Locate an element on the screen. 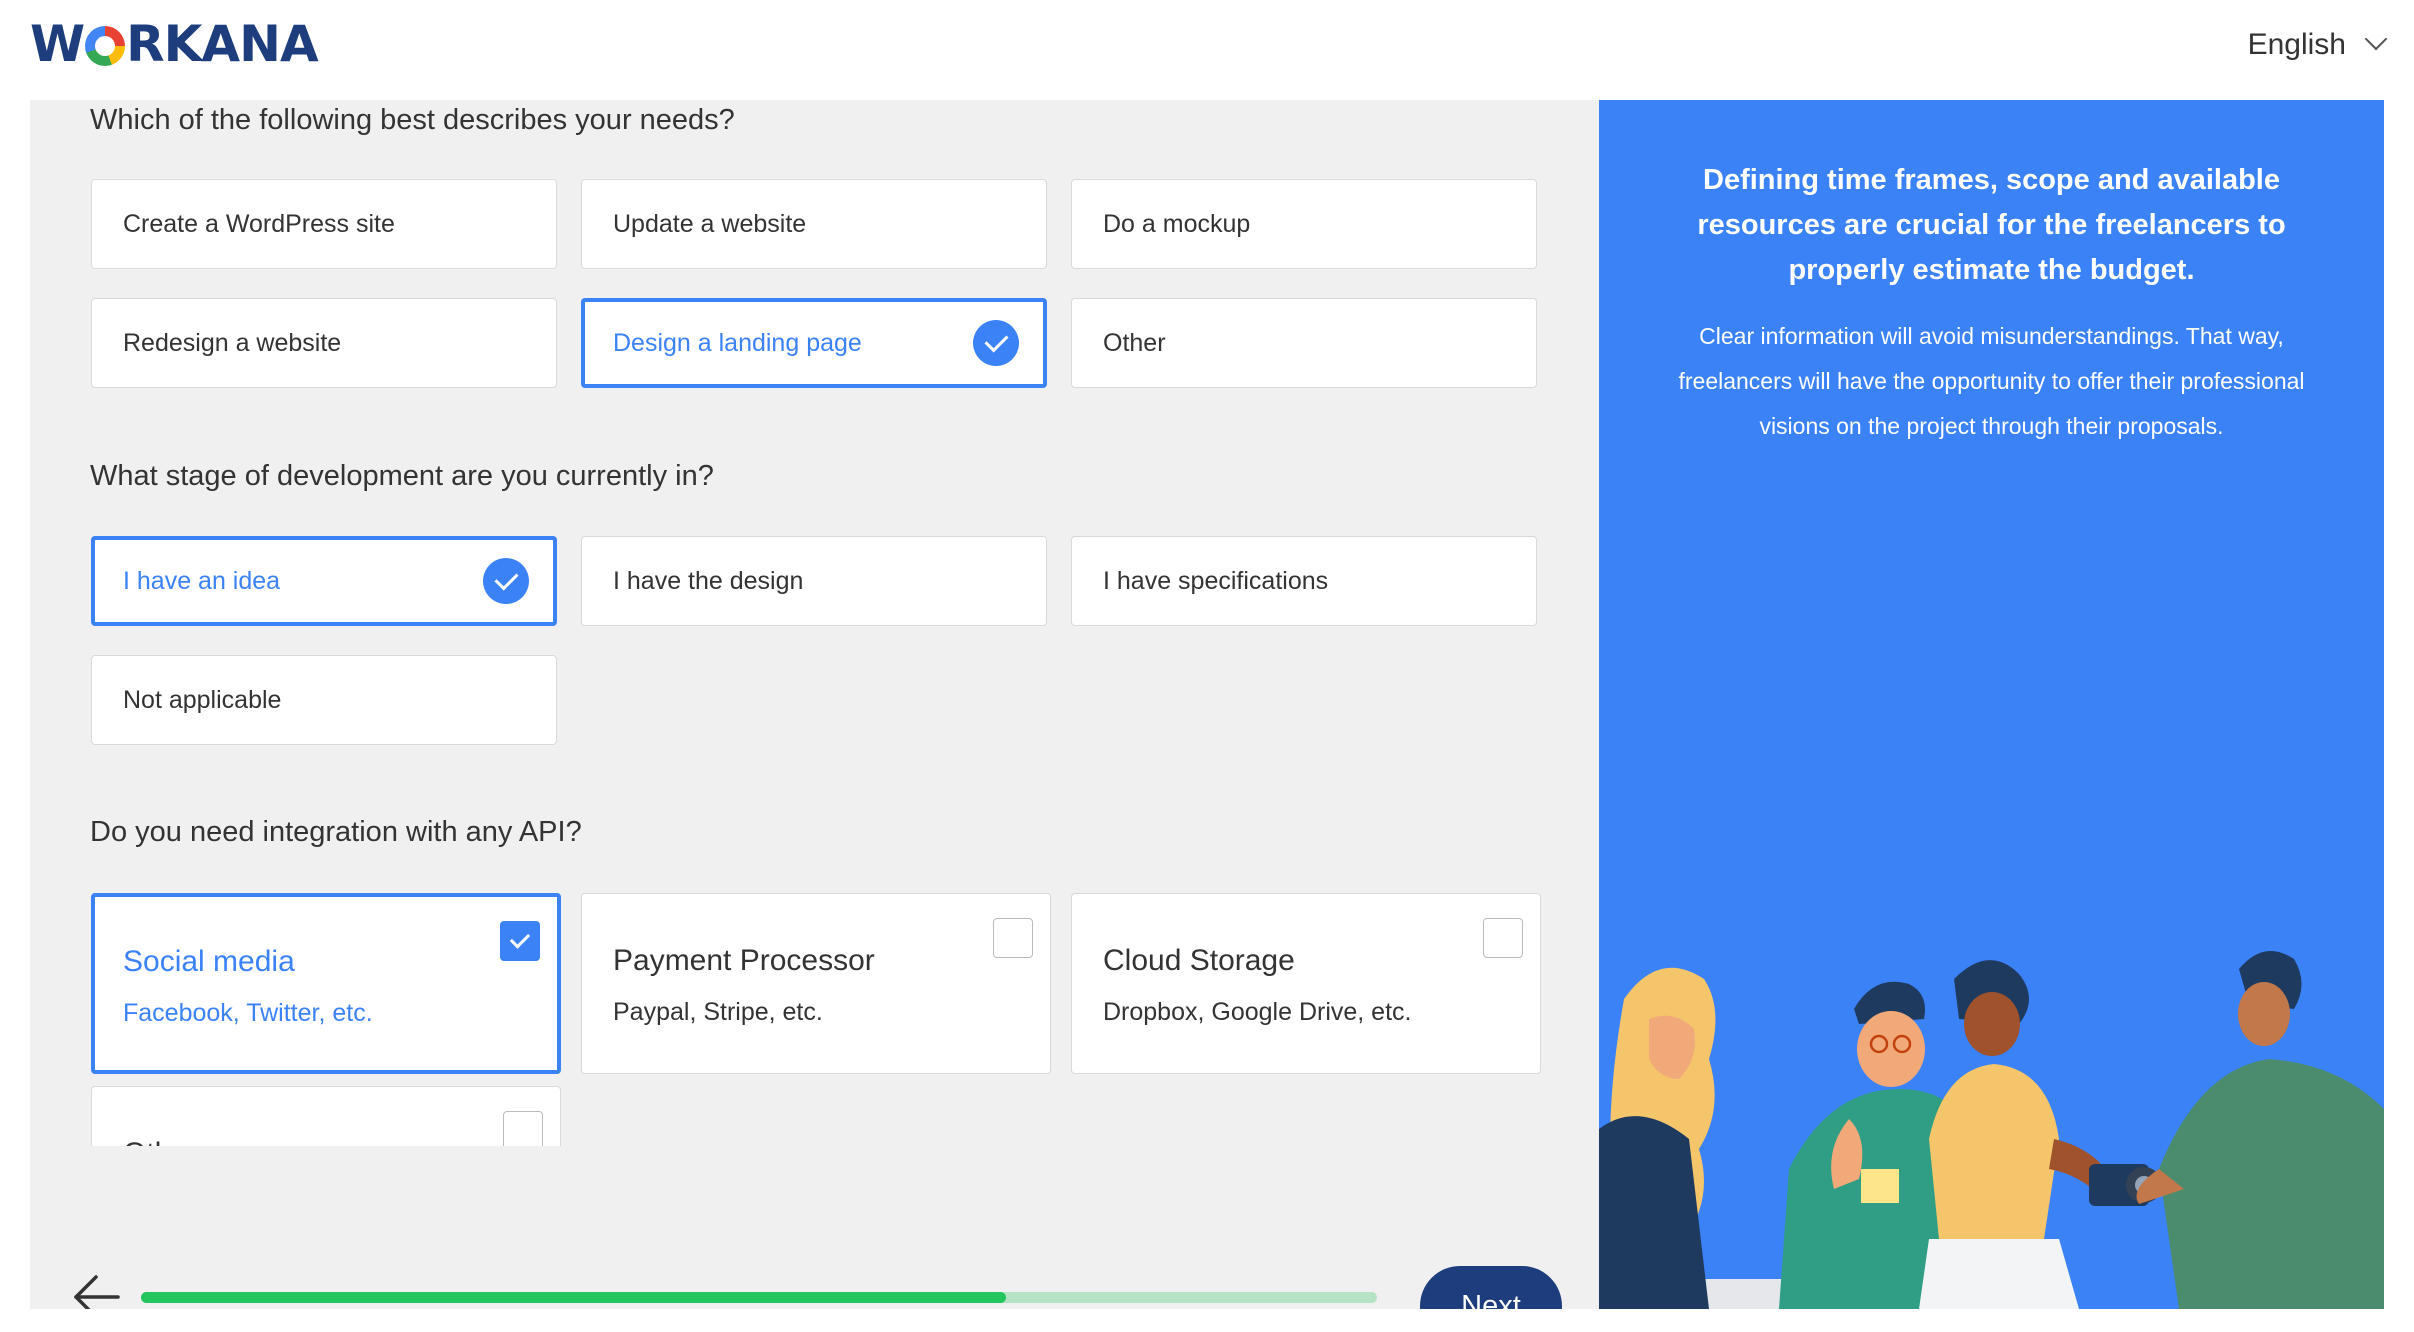  workana-logo: W RKANA is located at coordinates (174, 44).